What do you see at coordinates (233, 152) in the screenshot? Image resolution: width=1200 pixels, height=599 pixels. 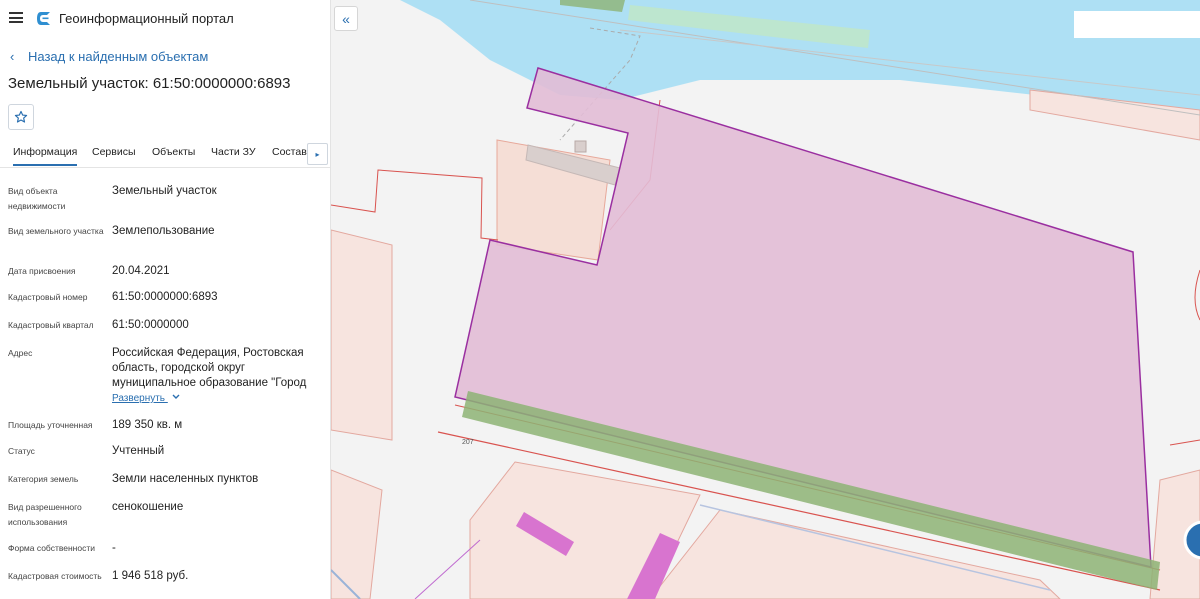 I see `tab-parcel-parts: Части ЗУ` at bounding box center [233, 152].